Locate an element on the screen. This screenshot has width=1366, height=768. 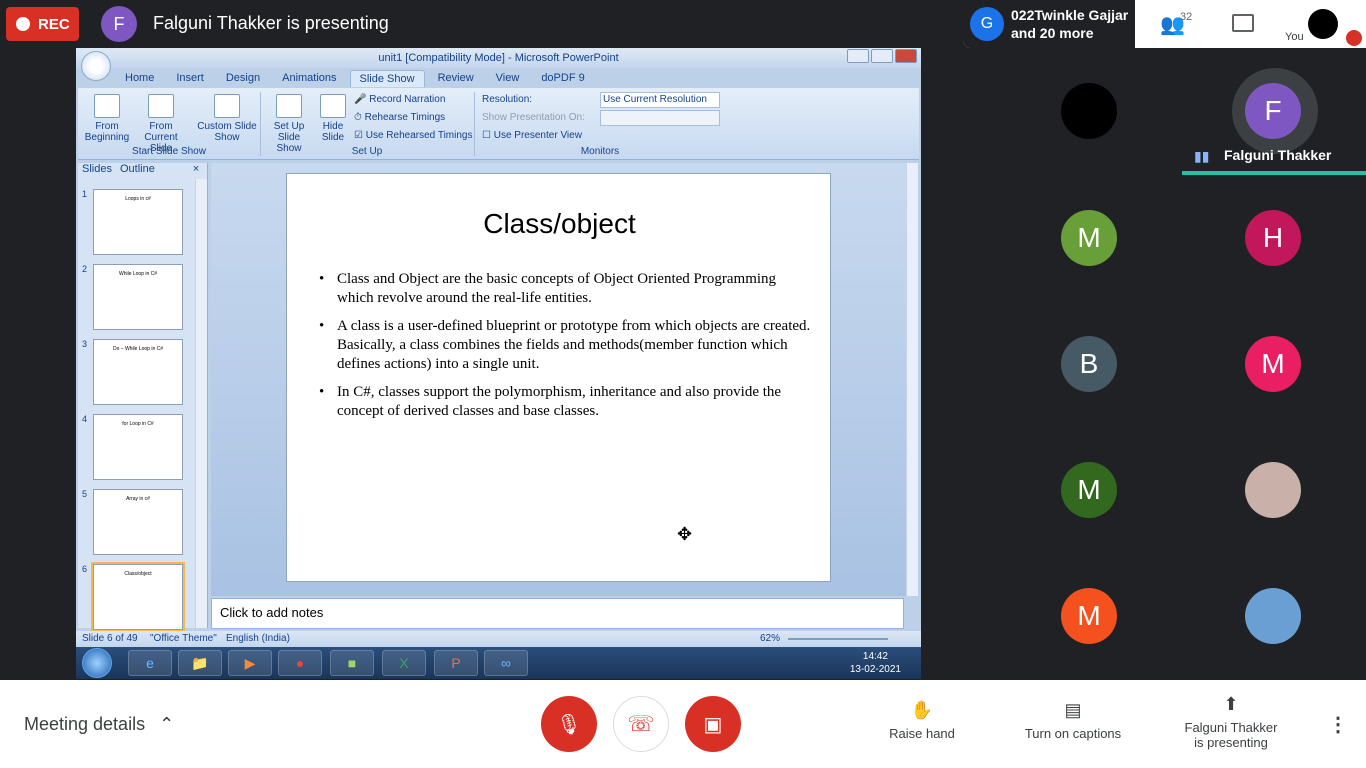
presenting-title: Falguni Thakker is presenting is located at coordinates (271, 23).